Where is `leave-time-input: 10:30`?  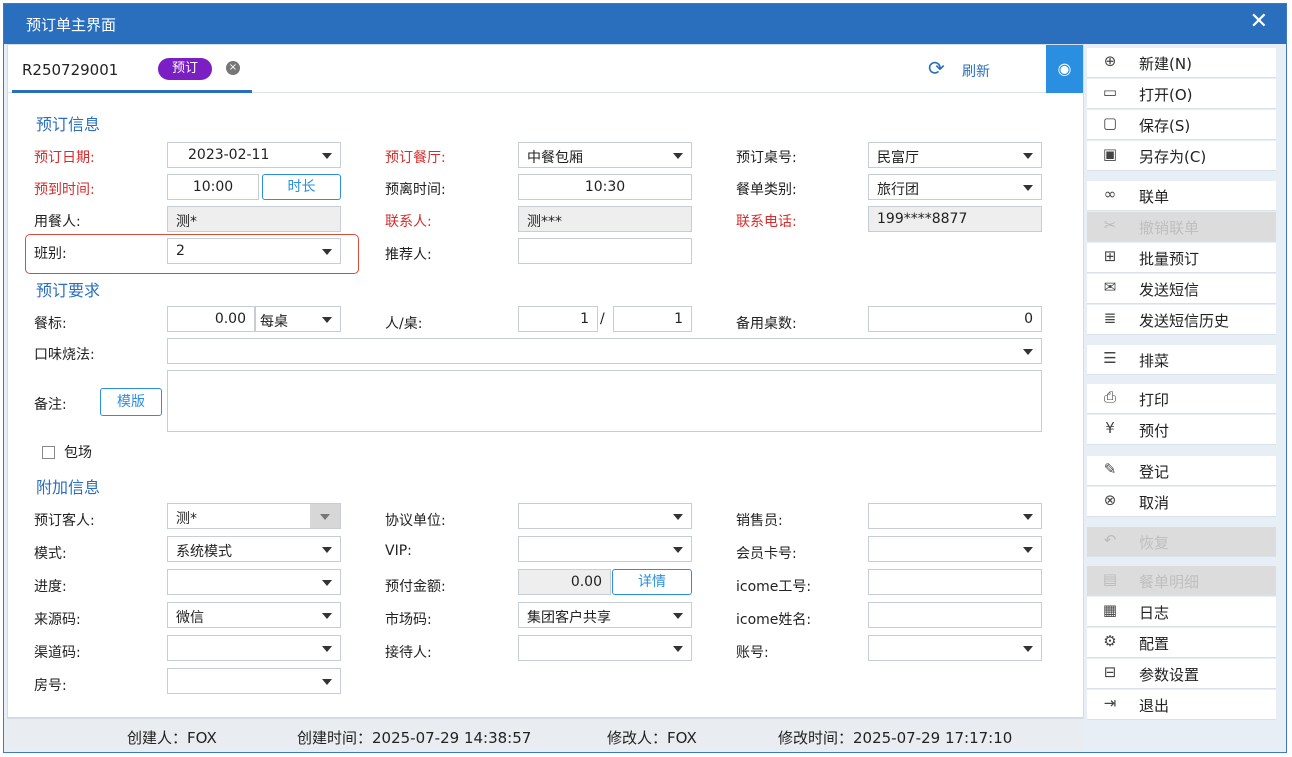
leave-time-input: 10:30 is located at coordinates (605, 187).